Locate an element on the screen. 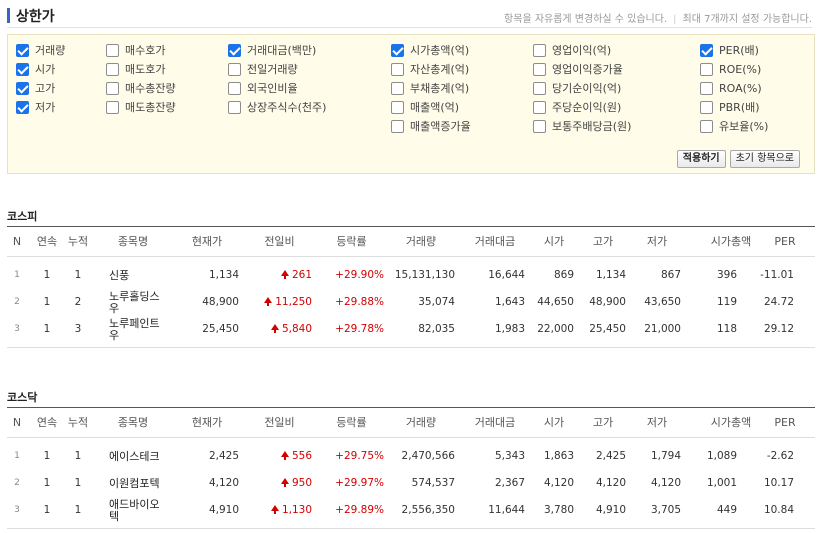  stock-name-link: 노루페인트우 is located at coordinates (139, 329).